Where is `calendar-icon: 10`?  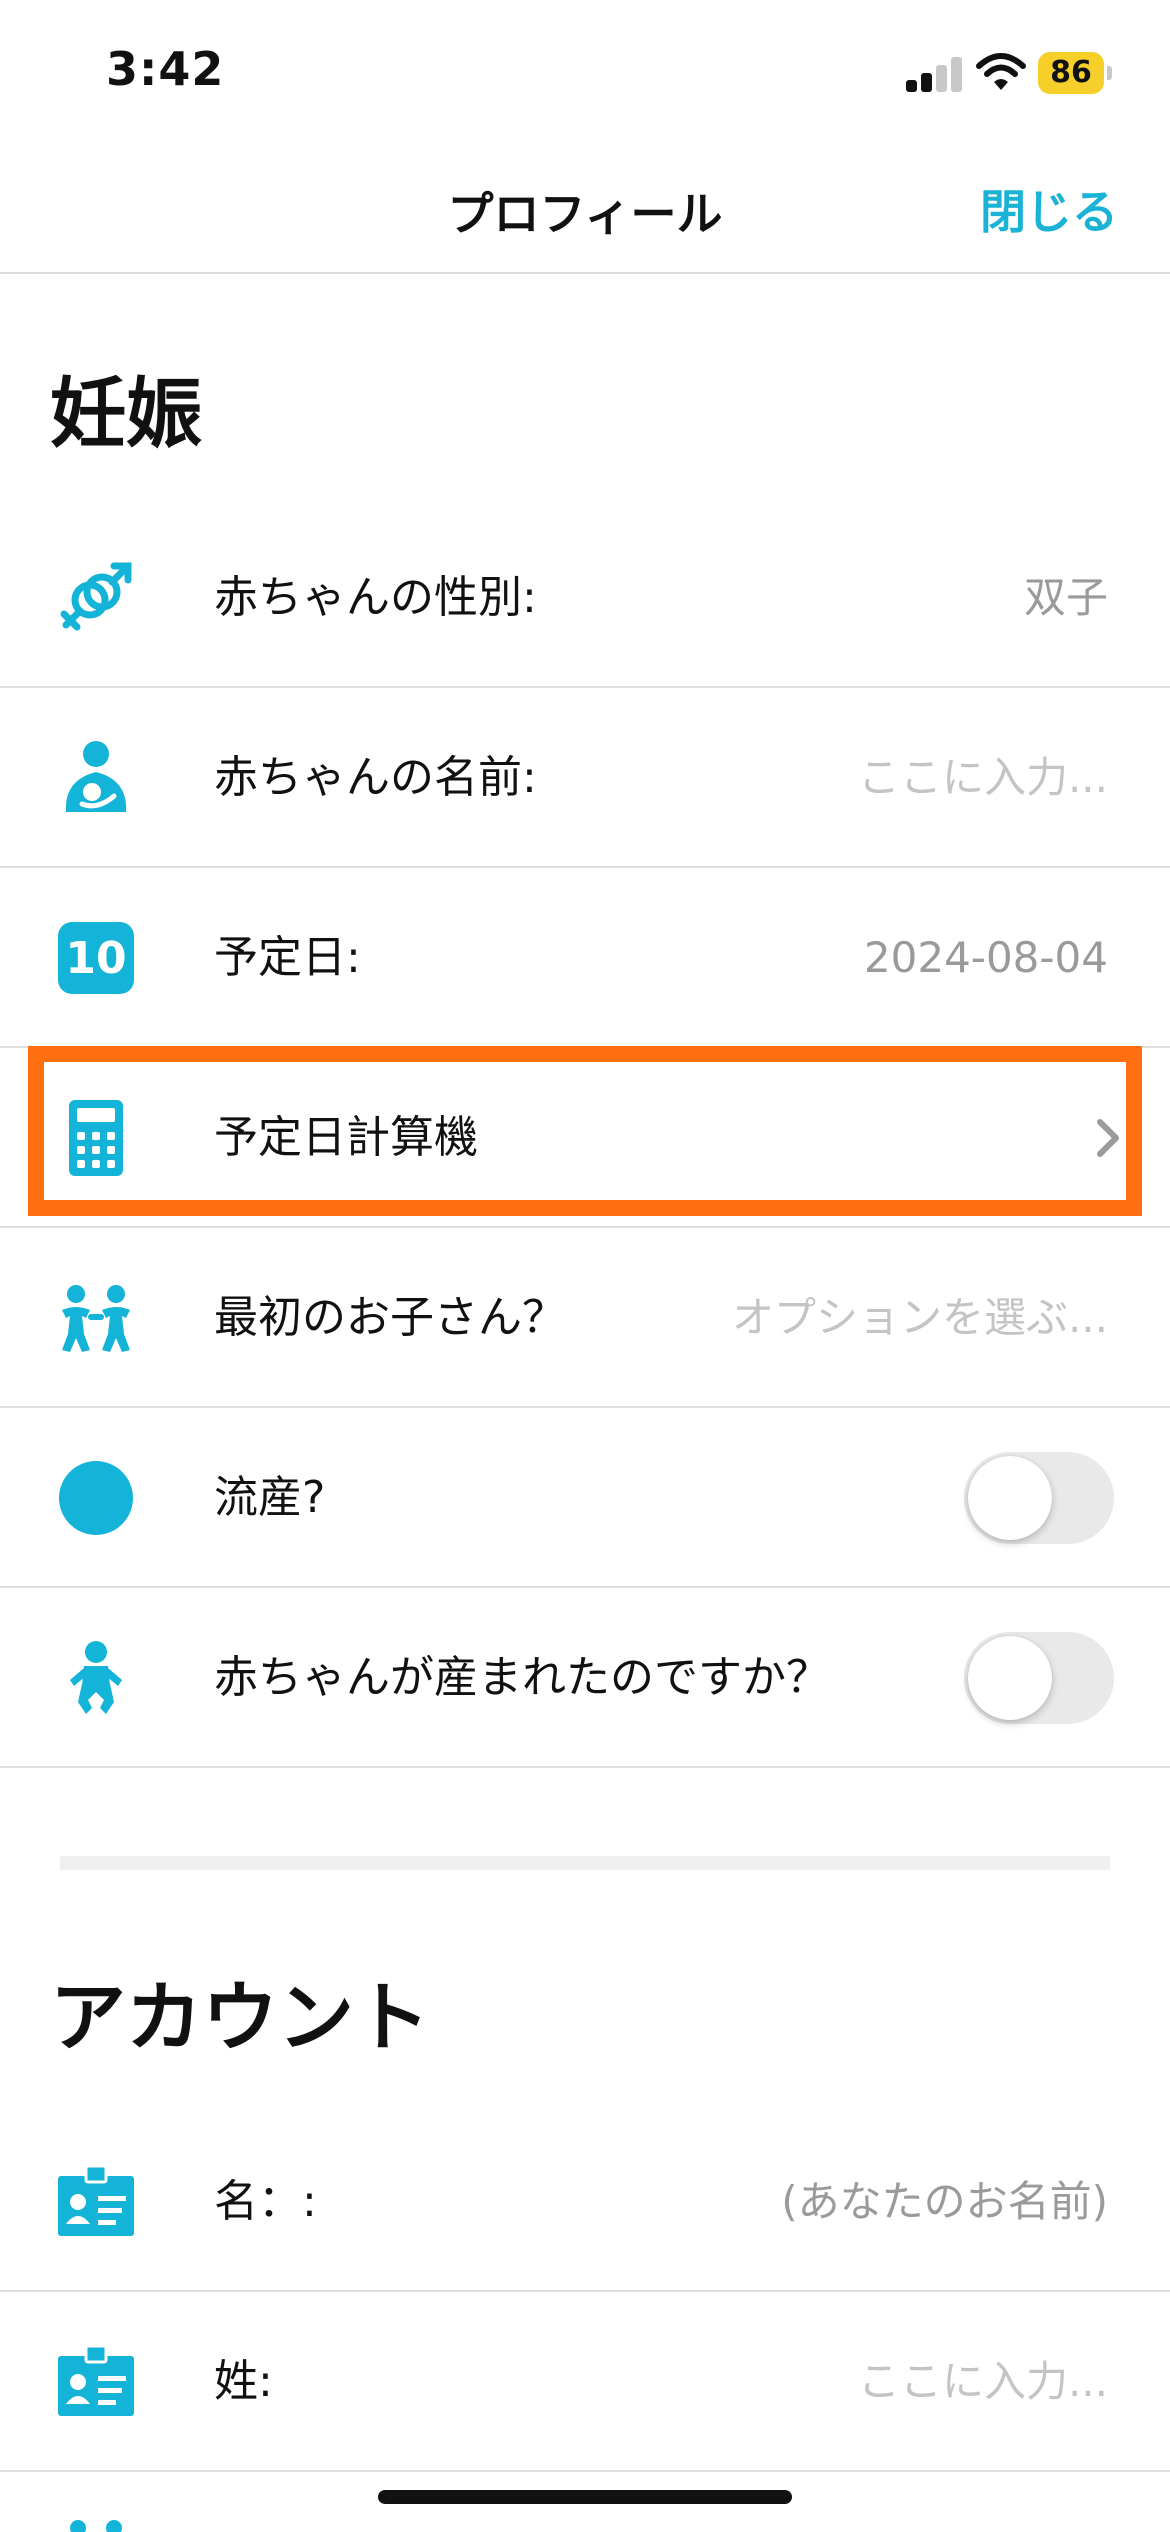 calendar-icon: 10 is located at coordinates (96, 958).